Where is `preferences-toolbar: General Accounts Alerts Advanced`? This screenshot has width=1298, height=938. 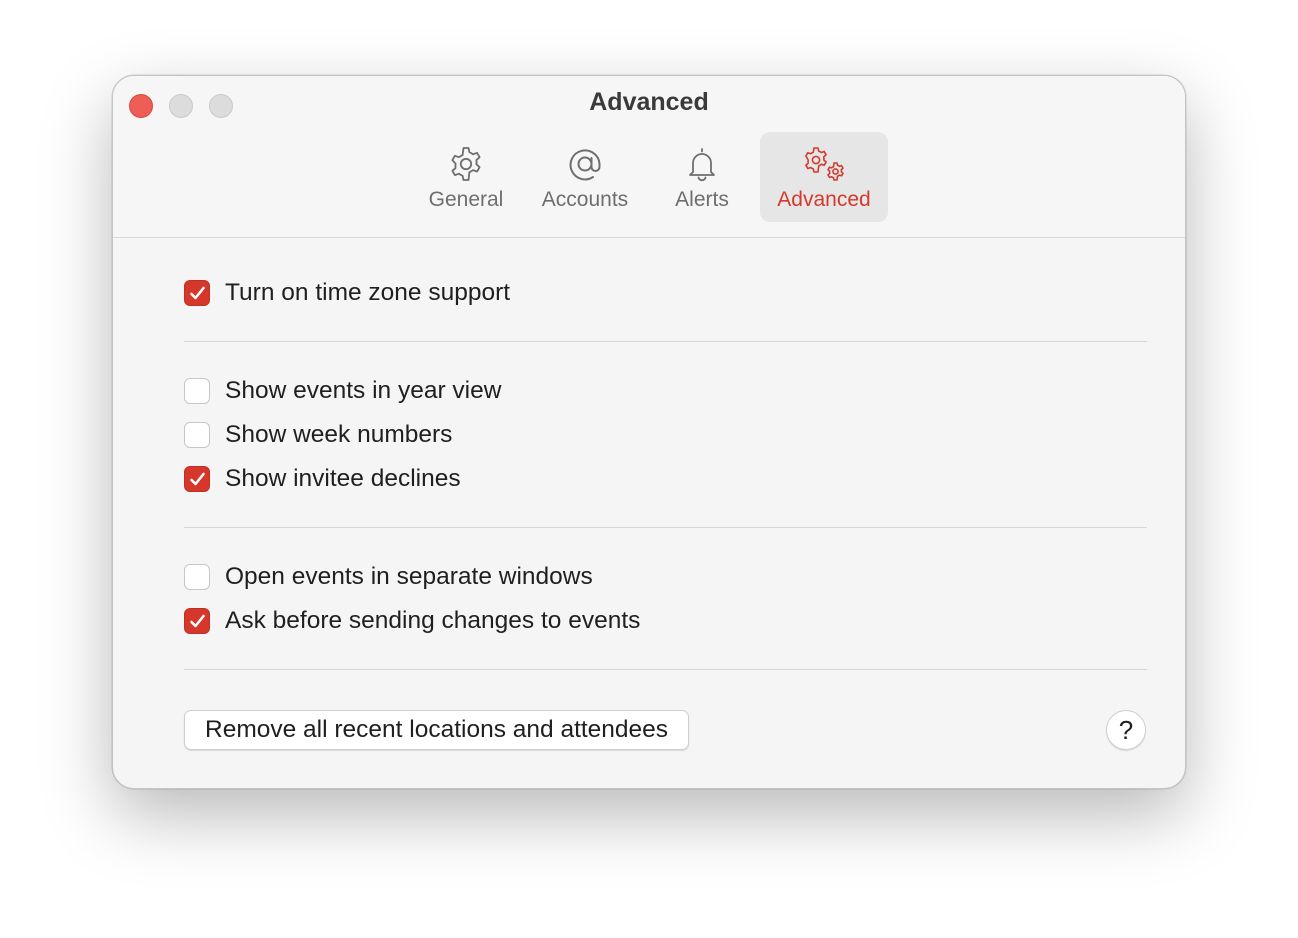
preferences-toolbar: General Accounts Alerts Advanced is located at coordinates (649, 178).